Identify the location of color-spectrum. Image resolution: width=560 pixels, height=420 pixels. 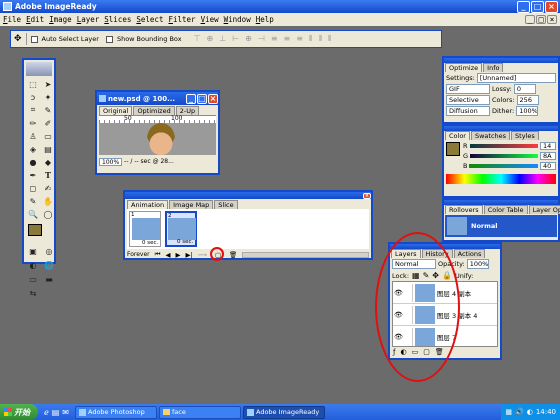
(501, 179).